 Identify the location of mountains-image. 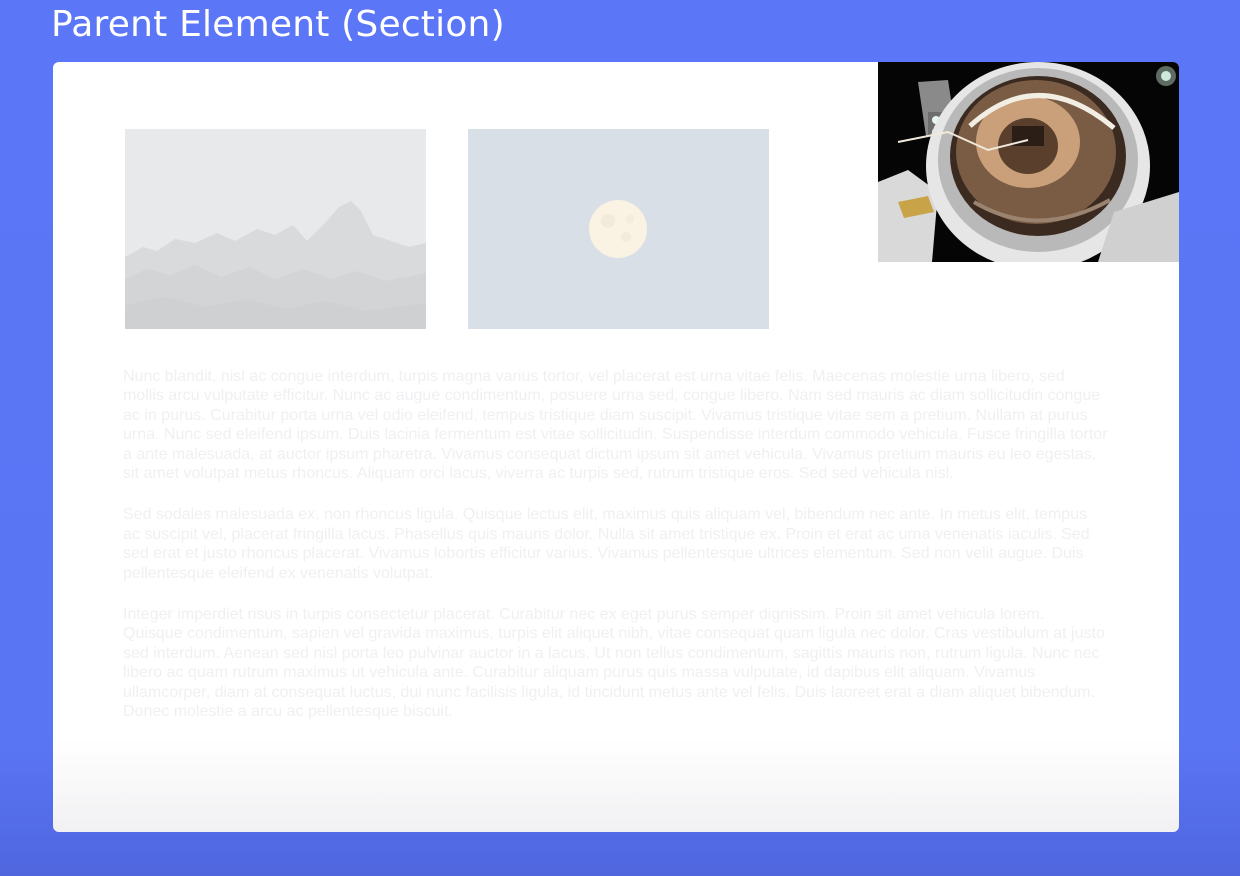
(275, 229).